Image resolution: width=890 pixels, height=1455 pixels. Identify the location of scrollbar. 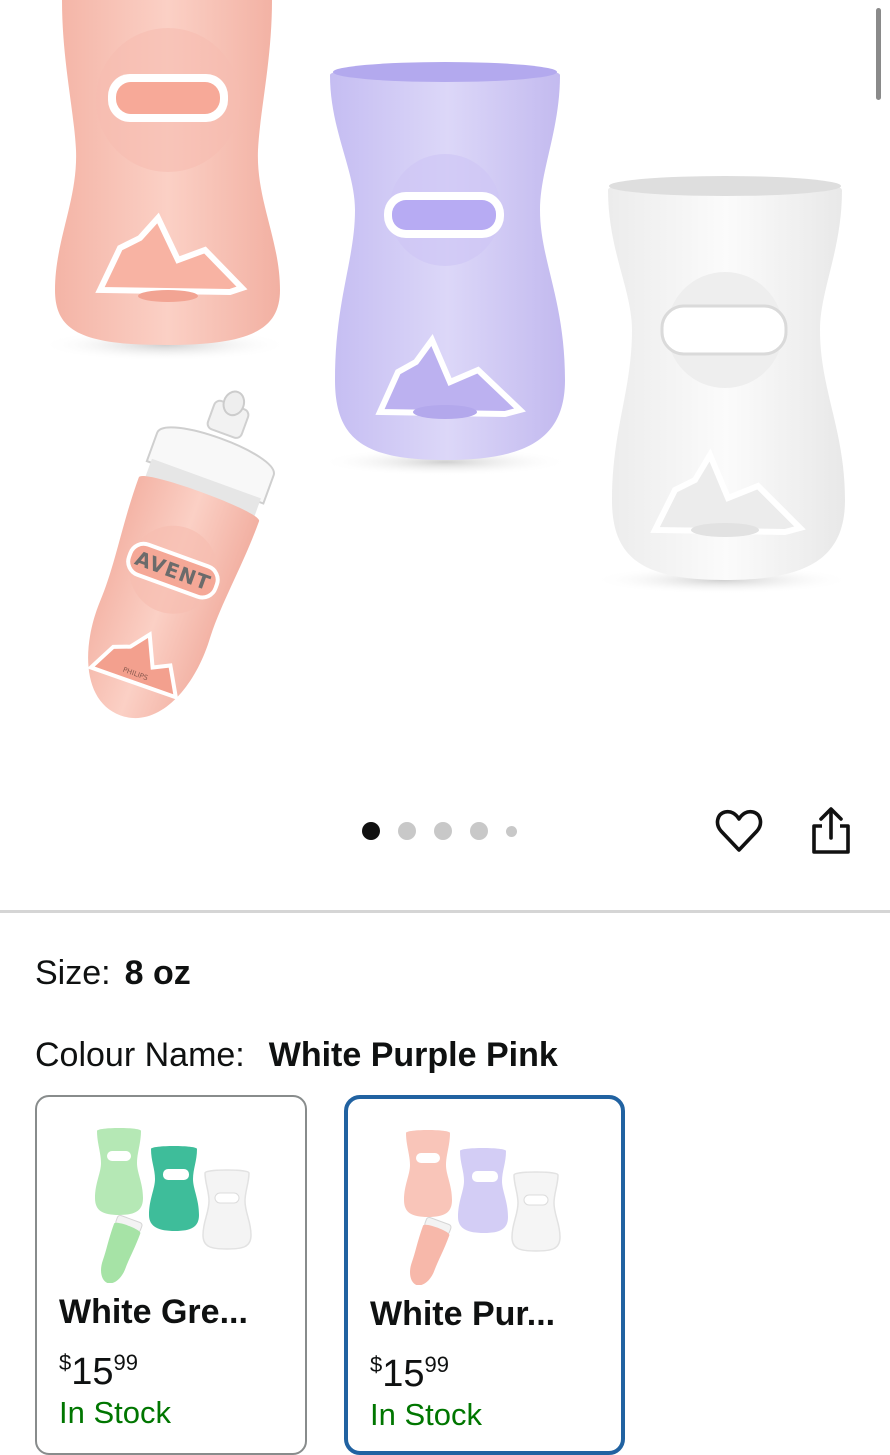
(878, 54).